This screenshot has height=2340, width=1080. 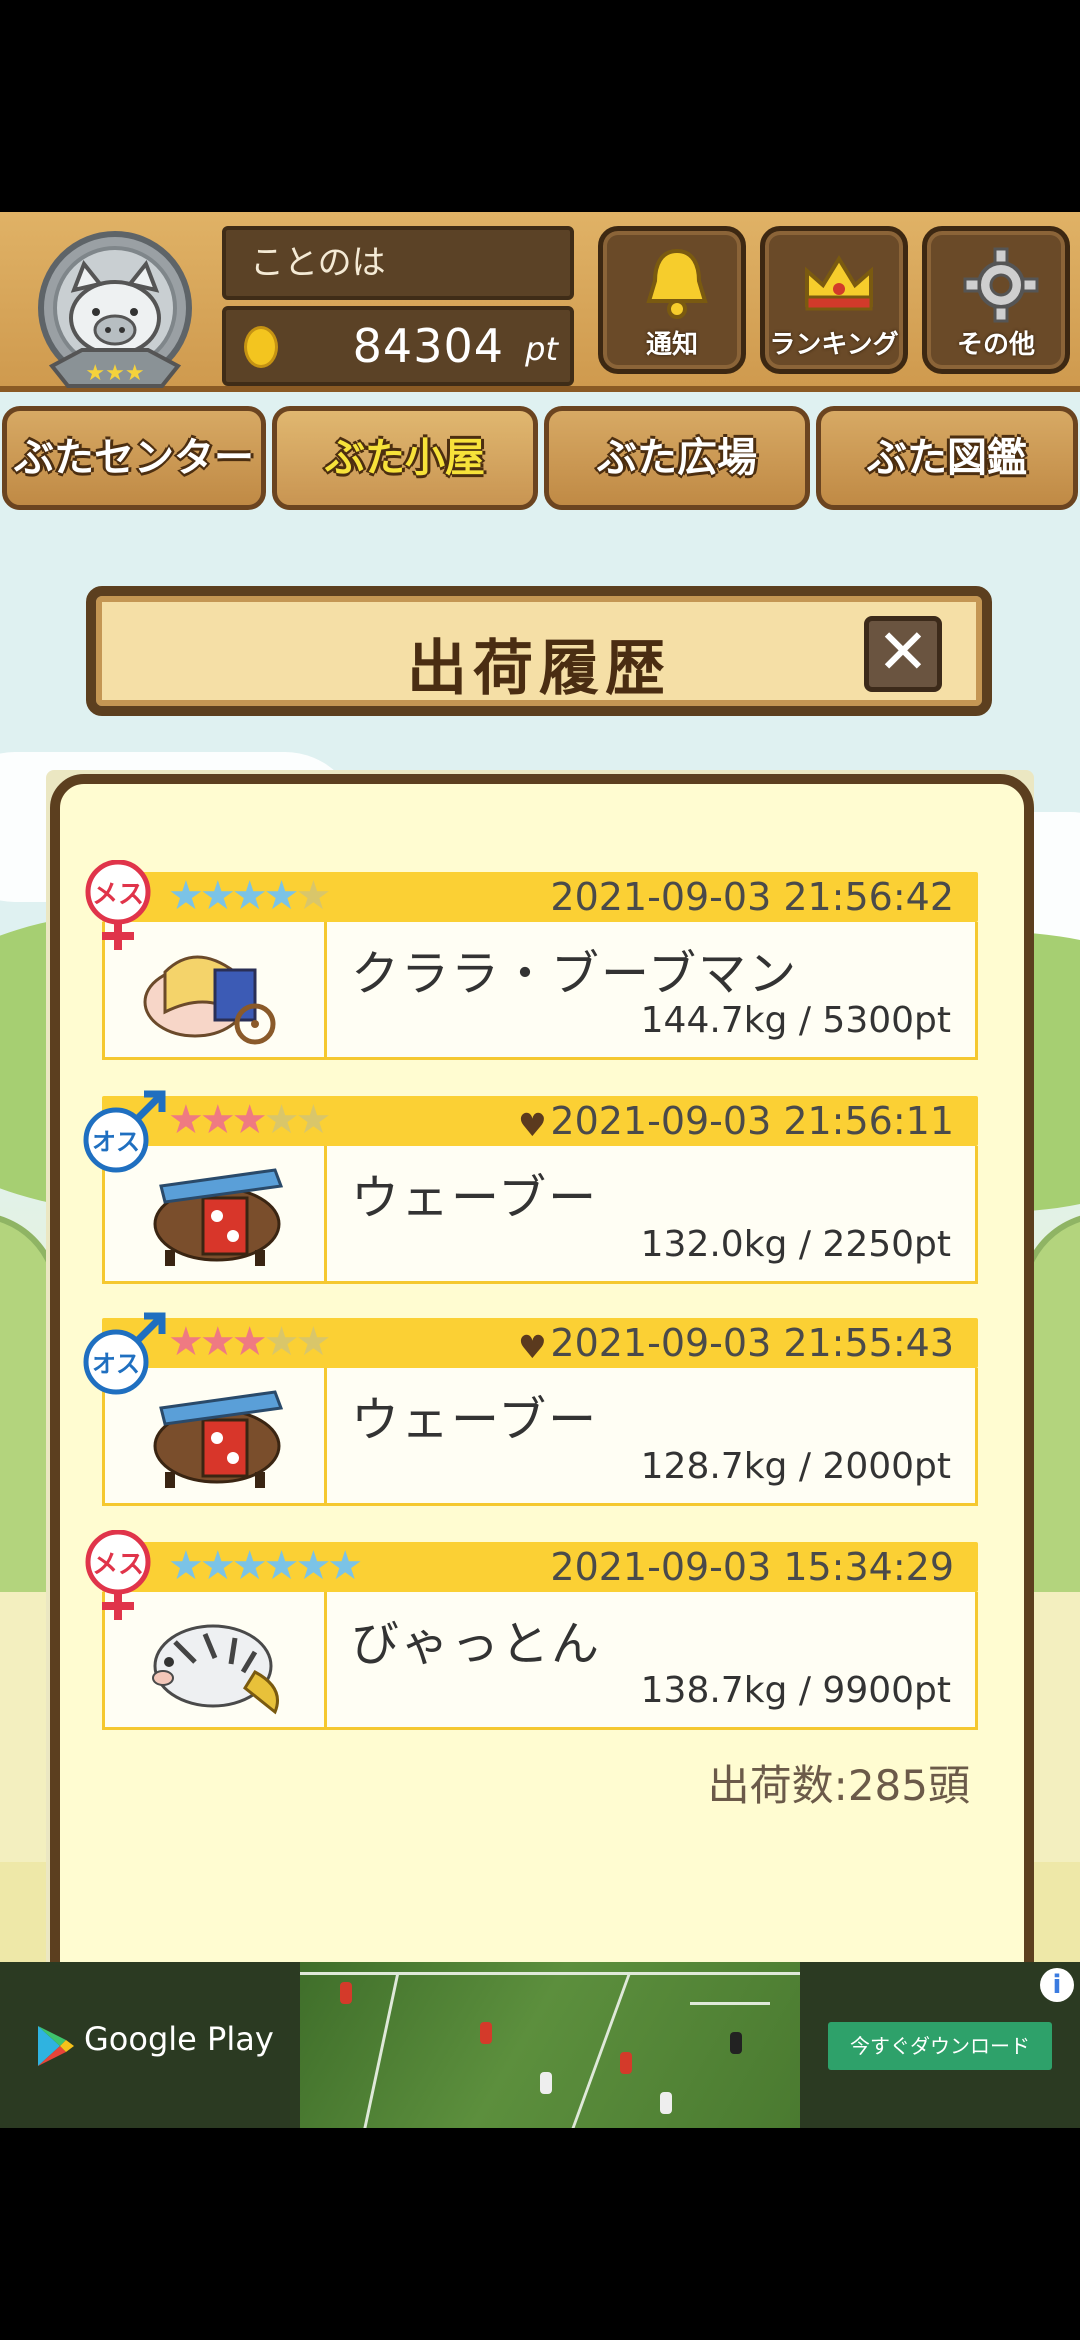 What do you see at coordinates (56, 2046) in the screenshot?
I see `google-play-icon` at bounding box center [56, 2046].